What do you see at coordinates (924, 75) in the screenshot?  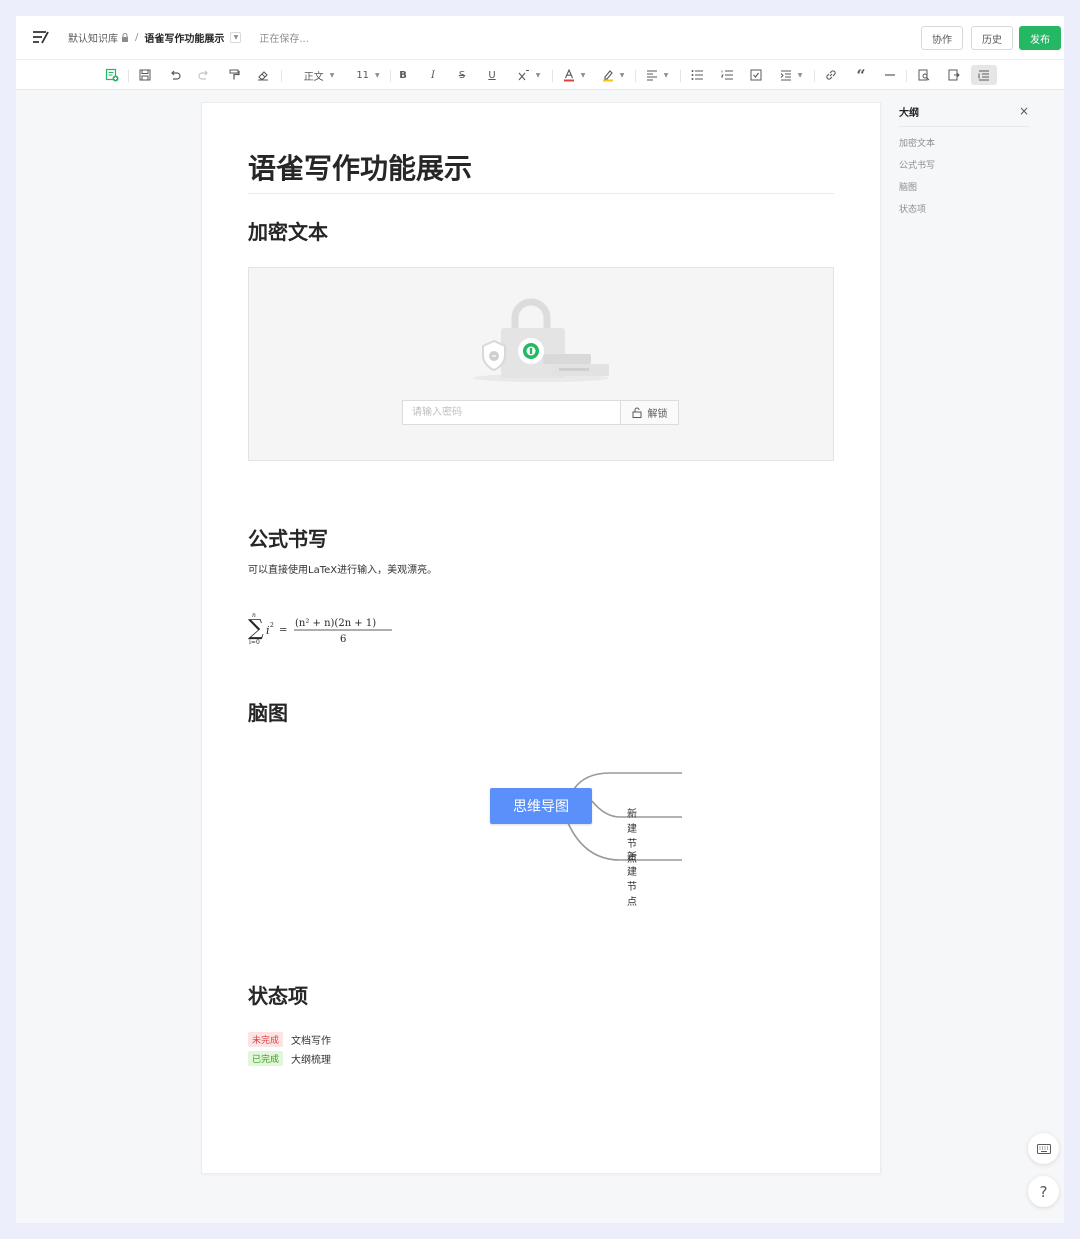 I see `find-icon` at bounding box center [924, 75].